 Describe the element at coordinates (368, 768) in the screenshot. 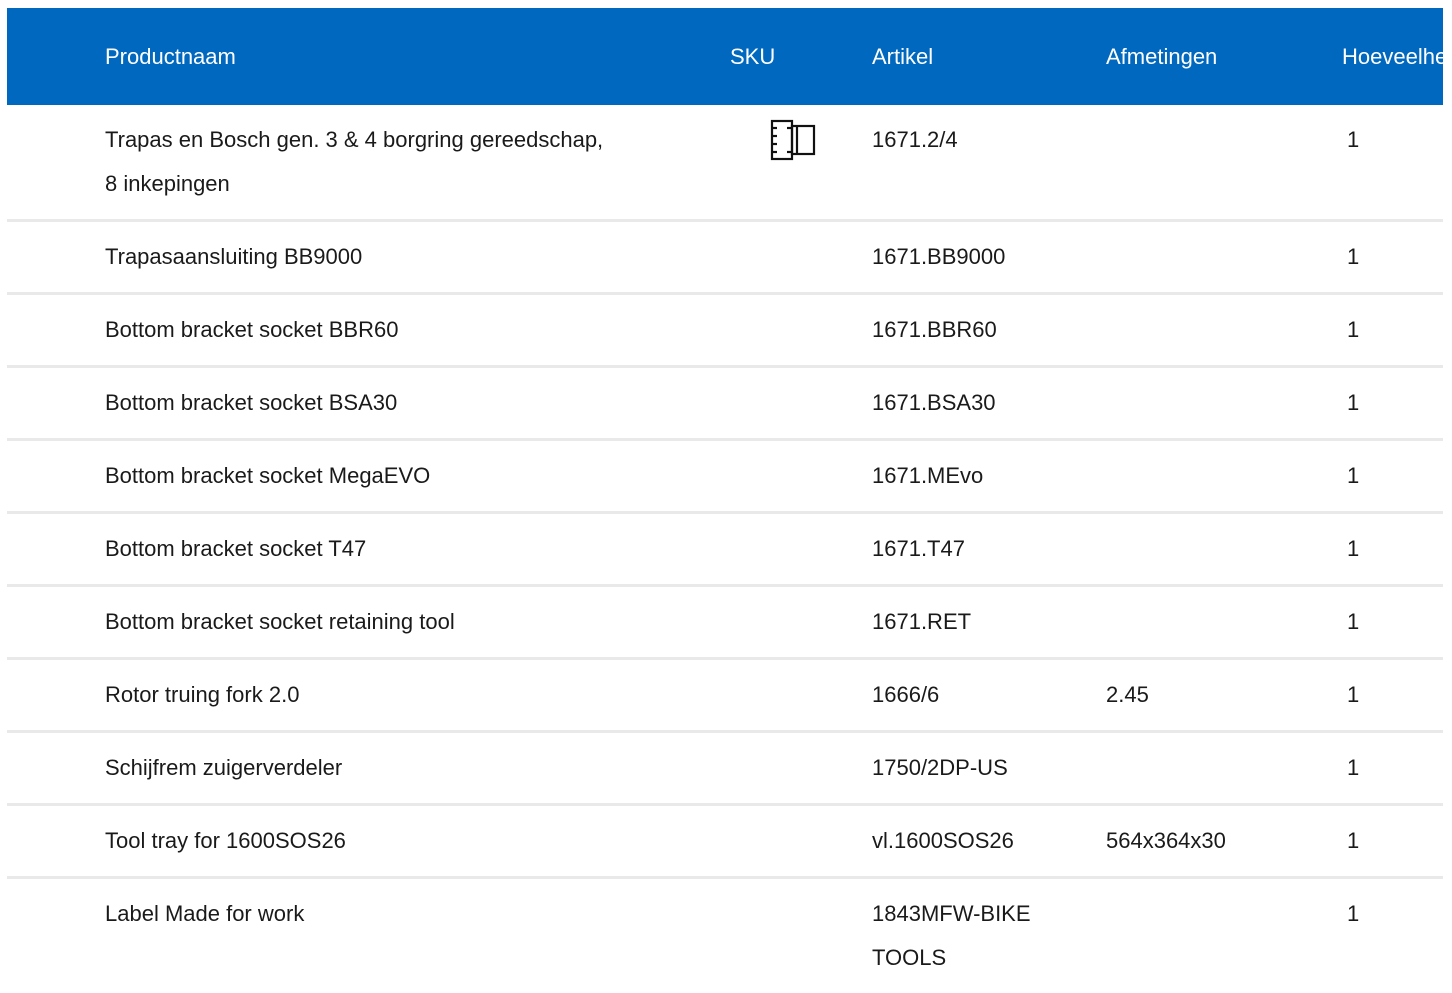

I see `product-name-cell: Schijfrem zuigerverdeler` at that location.